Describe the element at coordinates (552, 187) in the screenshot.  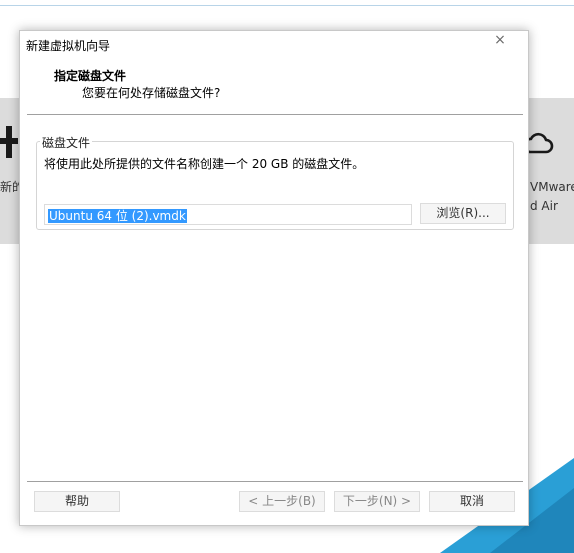
I see `vmware-air-label-line1: VMware` at that location.